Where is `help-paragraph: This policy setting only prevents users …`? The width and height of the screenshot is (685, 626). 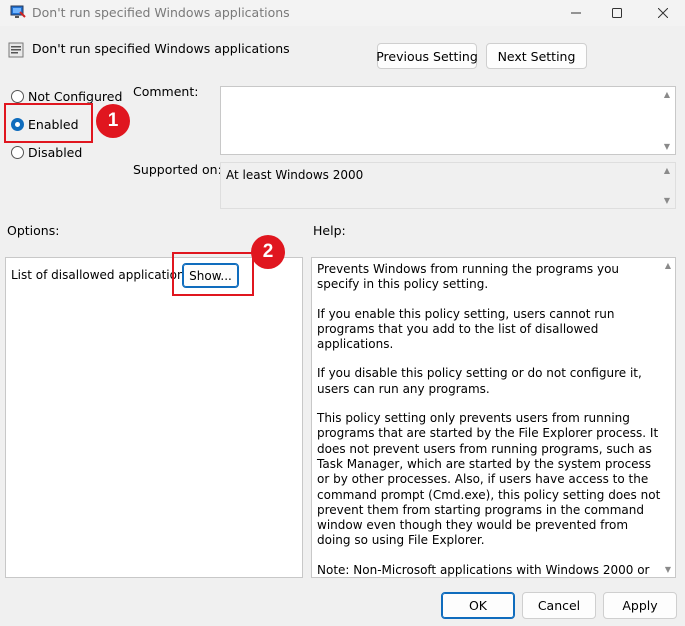
help-paragraph: This policy setting only prevents users … is located at coordinates (489, 479).